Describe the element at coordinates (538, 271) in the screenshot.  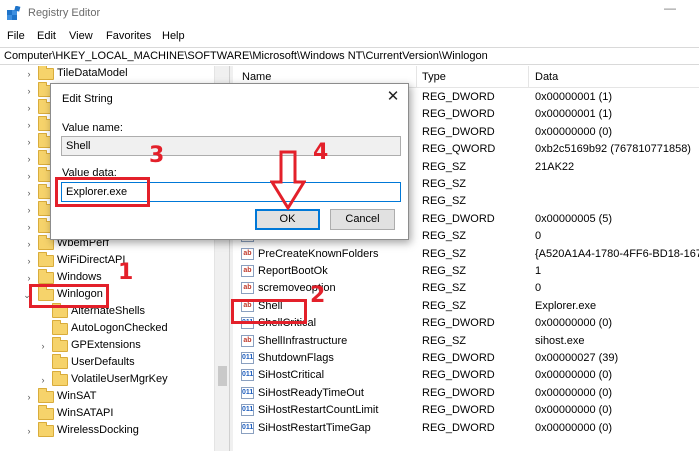
I see `value-data: 1` at that location.